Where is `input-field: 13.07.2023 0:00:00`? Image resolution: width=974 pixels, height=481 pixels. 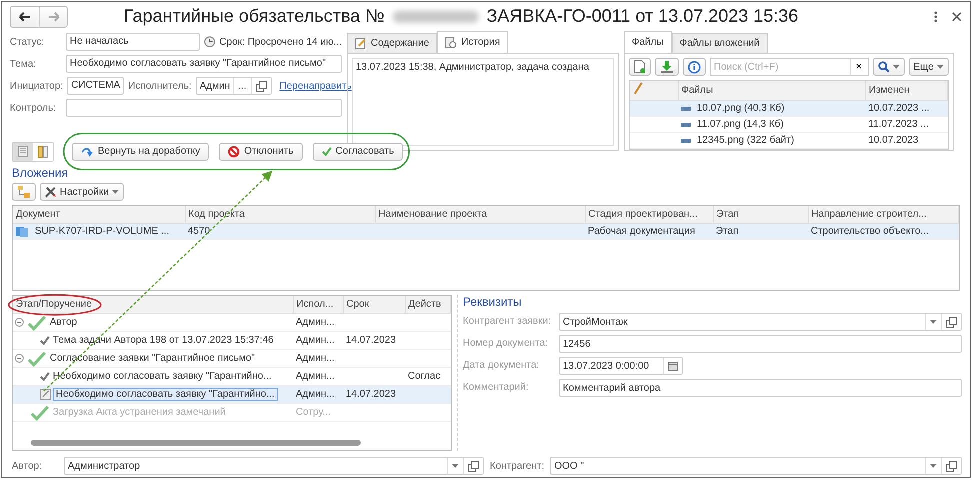 input-field: 13.07.2023 0:00:00 is located at coordinates (621, 366).